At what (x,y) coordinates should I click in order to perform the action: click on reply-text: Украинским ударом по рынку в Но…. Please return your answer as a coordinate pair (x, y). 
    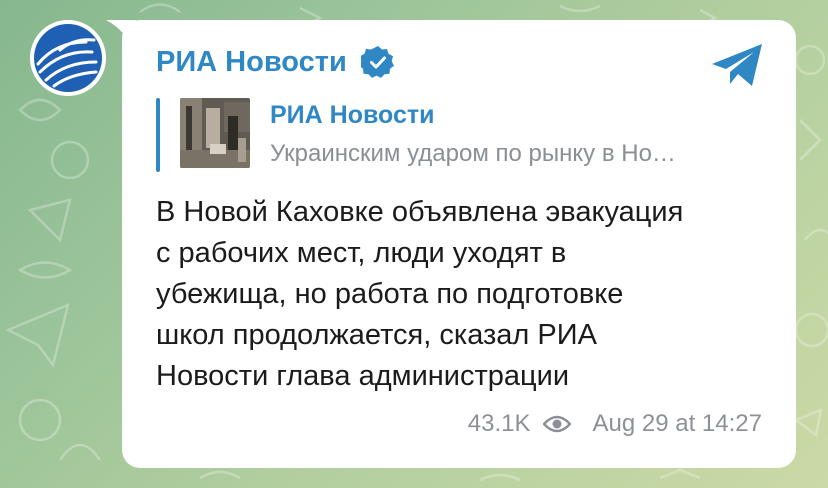
    Looking at the image, I should click on (473, 153).